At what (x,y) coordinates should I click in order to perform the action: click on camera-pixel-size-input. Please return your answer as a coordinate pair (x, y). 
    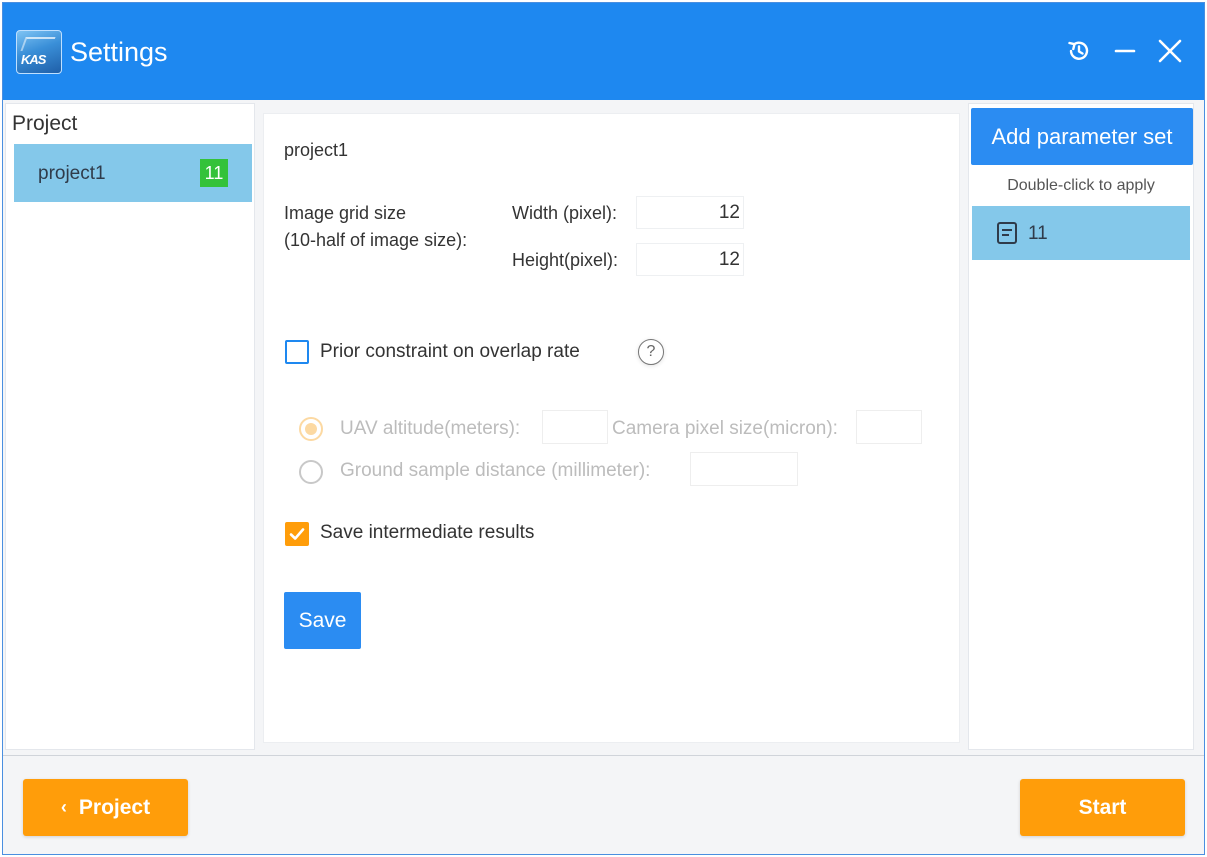
    Looking at the image, I should click on (889, 427).